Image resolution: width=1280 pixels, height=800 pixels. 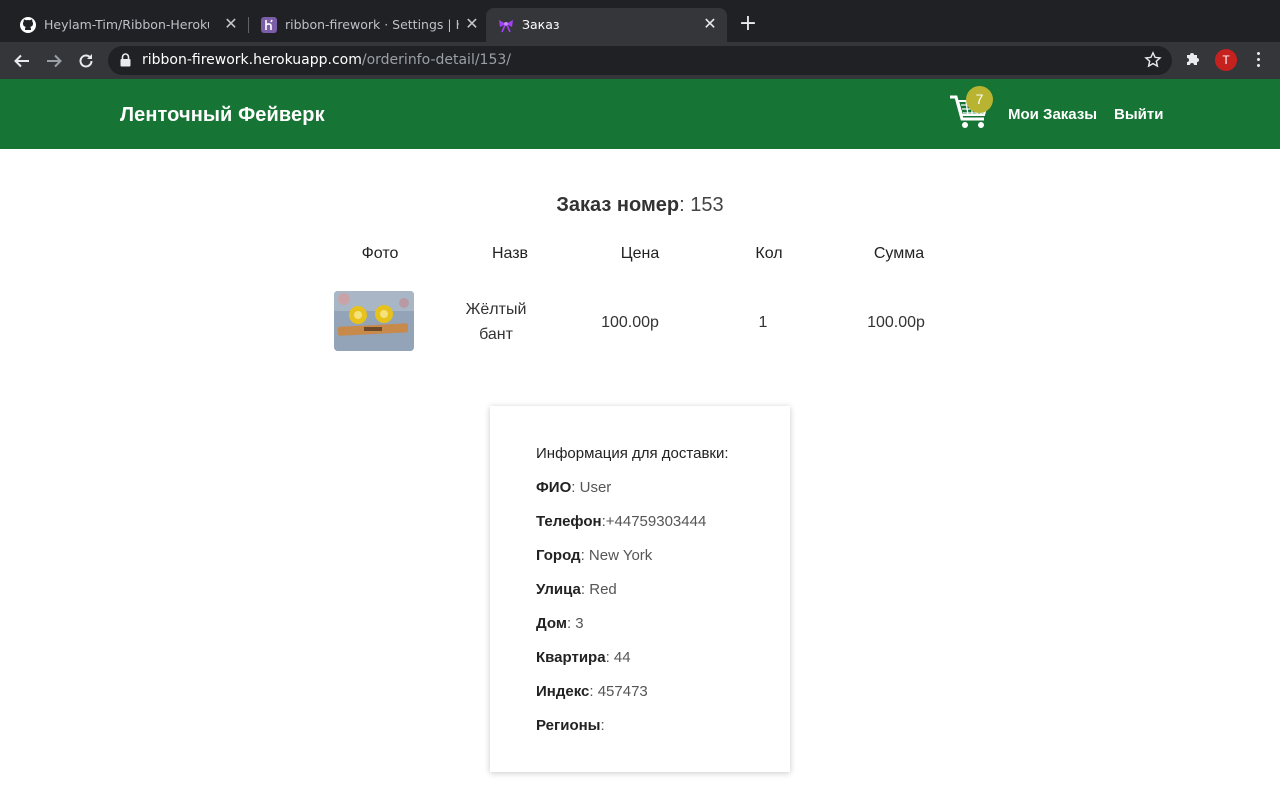 I want to click on delivery-field-city: Город: New York, so click(x=594, y=555).